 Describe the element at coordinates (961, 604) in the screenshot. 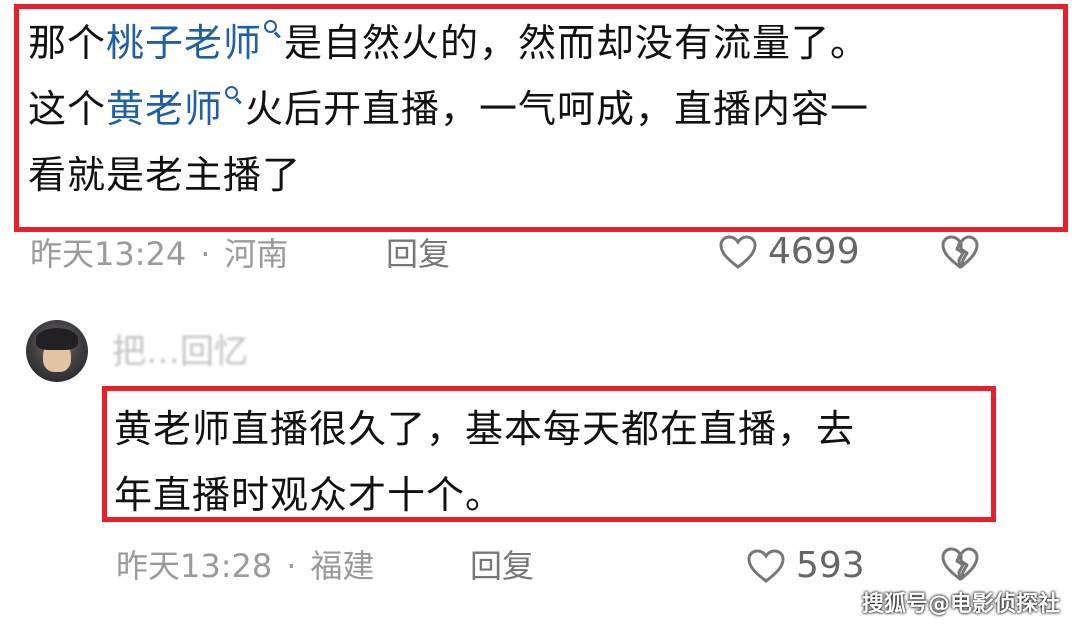

I see `watermark: 搜狐号@电影侦探社` at that location.